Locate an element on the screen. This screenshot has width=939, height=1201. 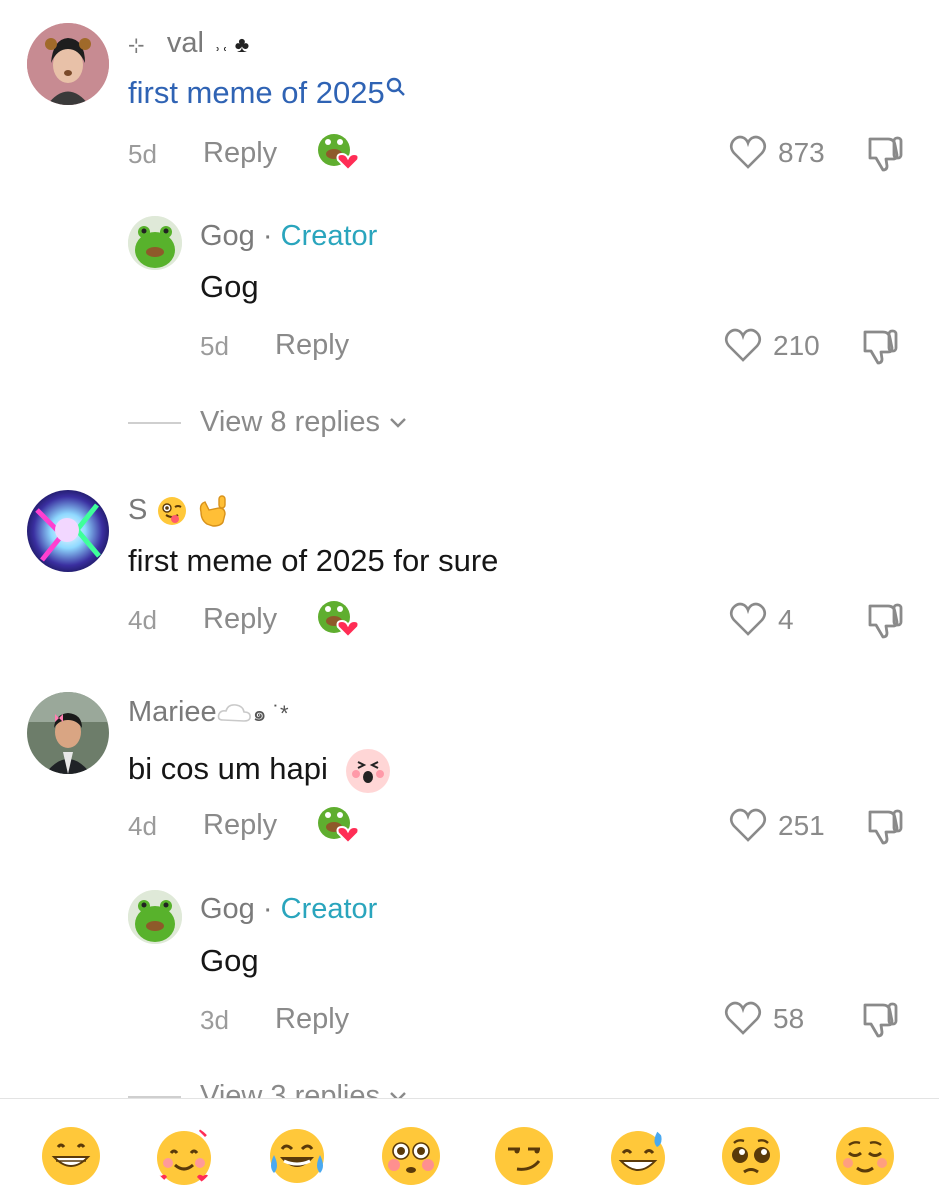
tears-of-joy-face-icon is located at coordinates (297, 1156).